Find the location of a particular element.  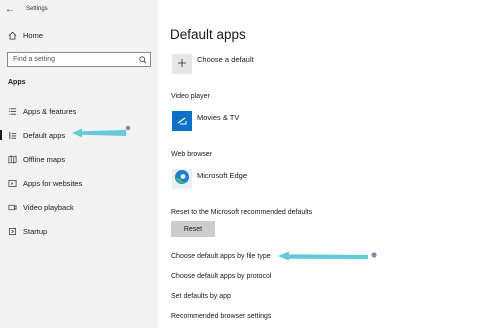

annotation-arrow-default-apps is located at coordinates (101, 131).